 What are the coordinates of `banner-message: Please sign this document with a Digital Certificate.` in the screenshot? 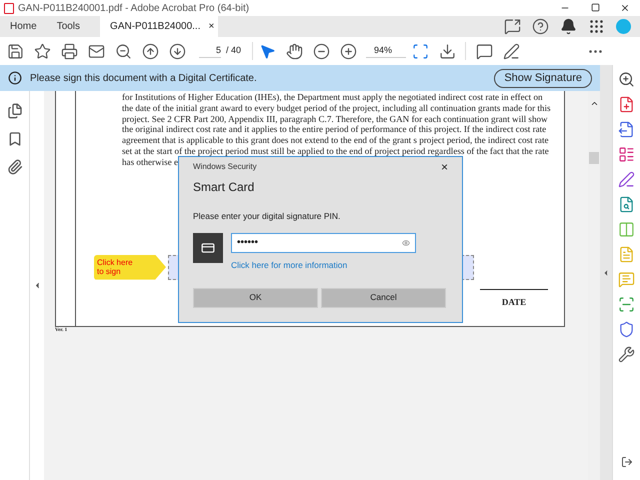 It's located at (143, 79).